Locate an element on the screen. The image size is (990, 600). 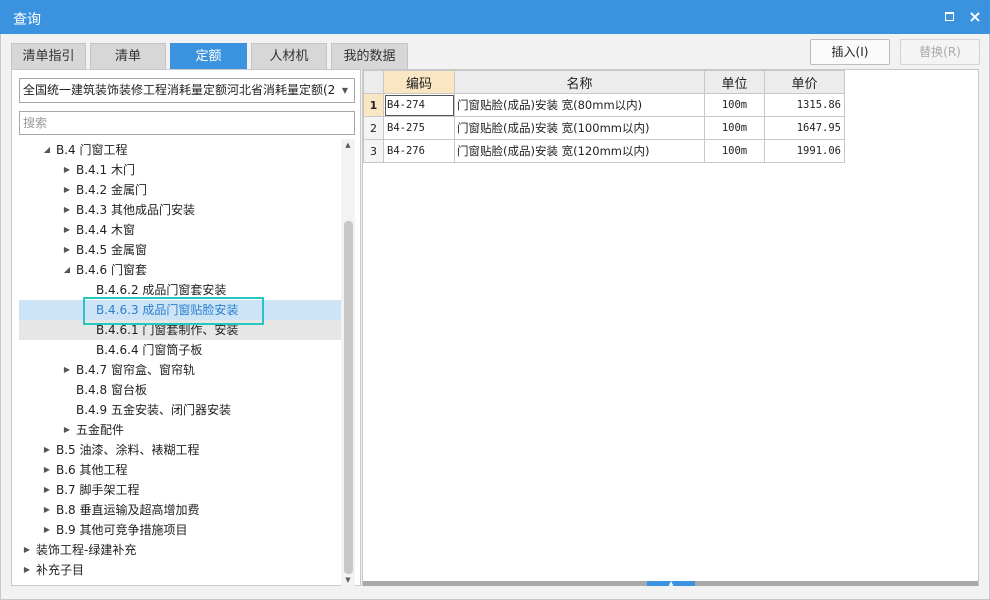
tree-item: ▶ B.4.5 金属窗 is located at coordinates (180, 250).